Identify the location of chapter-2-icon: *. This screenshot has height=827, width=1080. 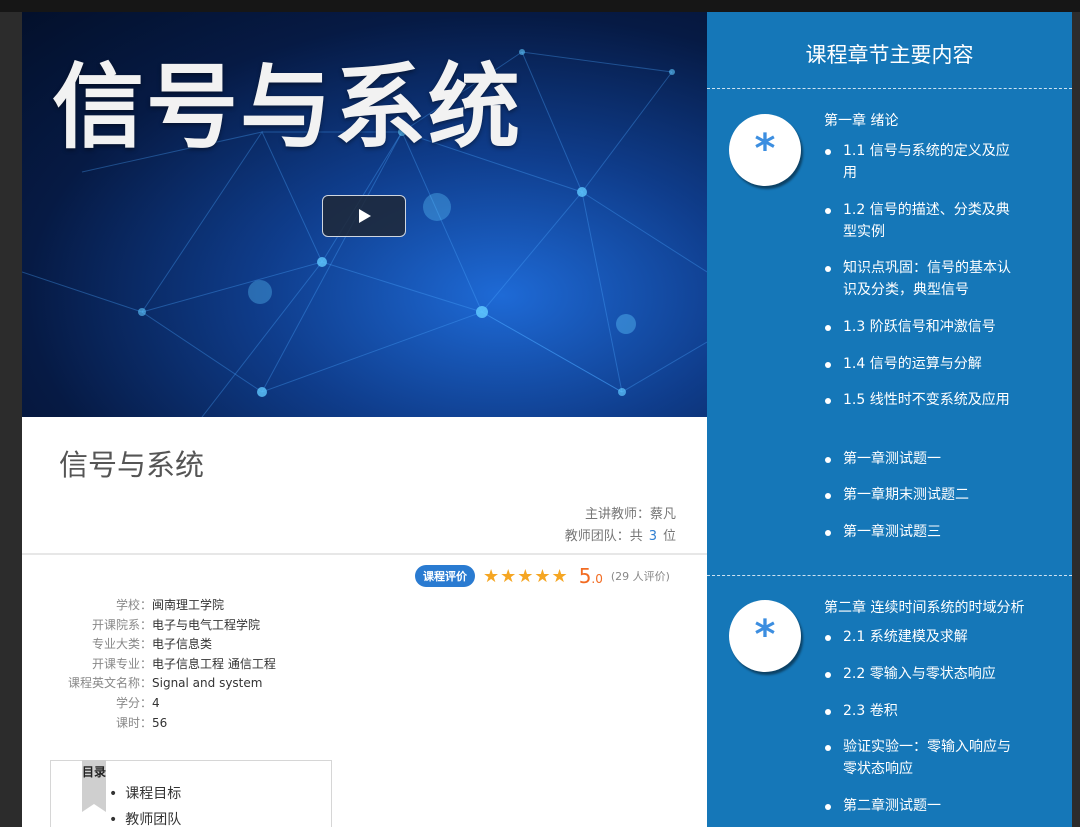
(765, 636).